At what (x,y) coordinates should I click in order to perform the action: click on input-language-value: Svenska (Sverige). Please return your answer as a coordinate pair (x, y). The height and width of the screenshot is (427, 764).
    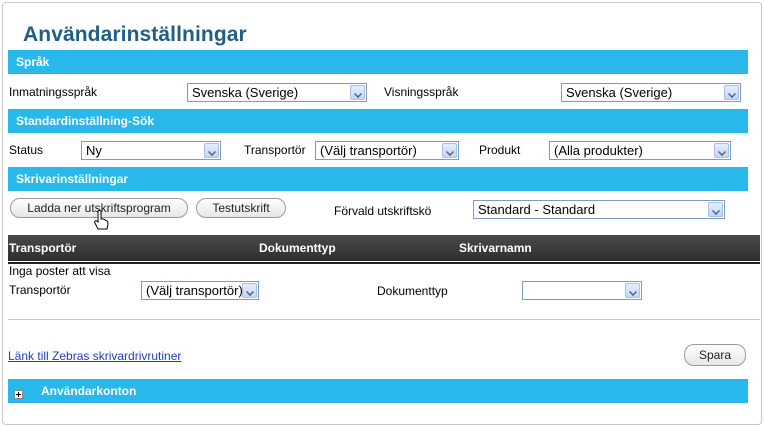
    Looking at the image, I should click on (245, 92).